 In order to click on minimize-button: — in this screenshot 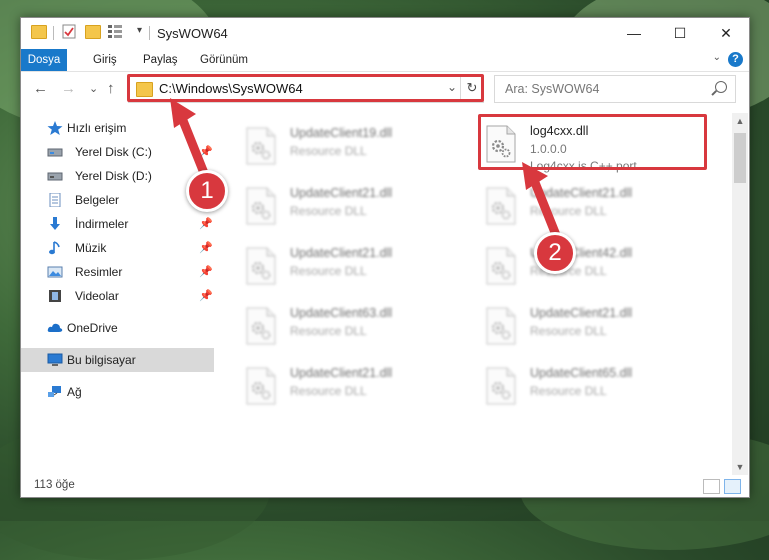, I will do `click(634, 33)`.